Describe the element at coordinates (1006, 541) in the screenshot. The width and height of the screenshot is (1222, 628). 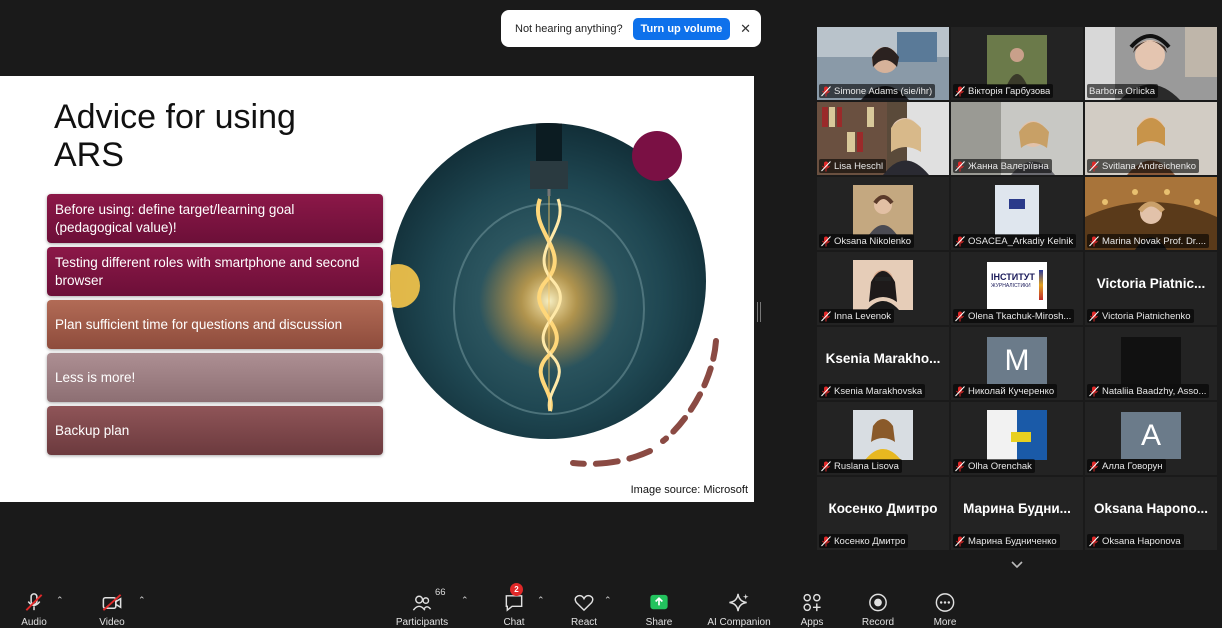
I see `participant-nameplate: Марина Будниченко` at that location.